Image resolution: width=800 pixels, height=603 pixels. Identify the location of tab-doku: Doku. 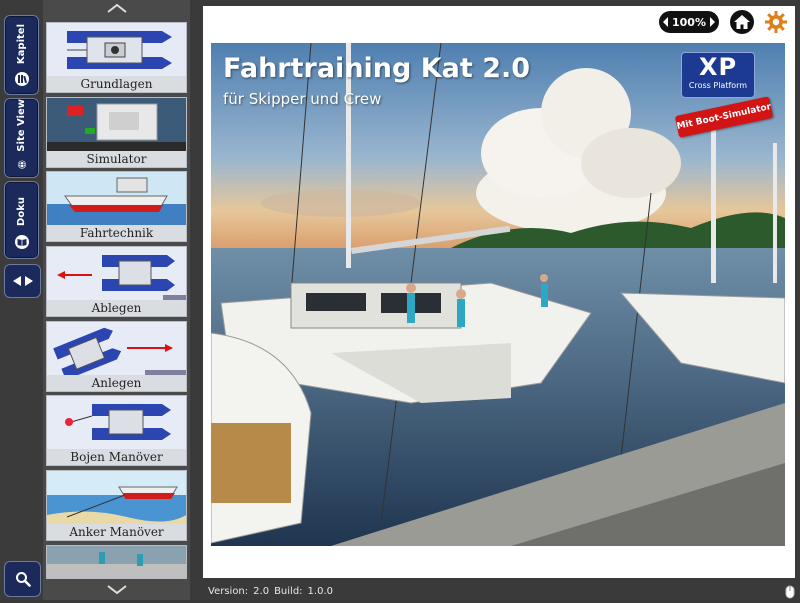
(21, 220).